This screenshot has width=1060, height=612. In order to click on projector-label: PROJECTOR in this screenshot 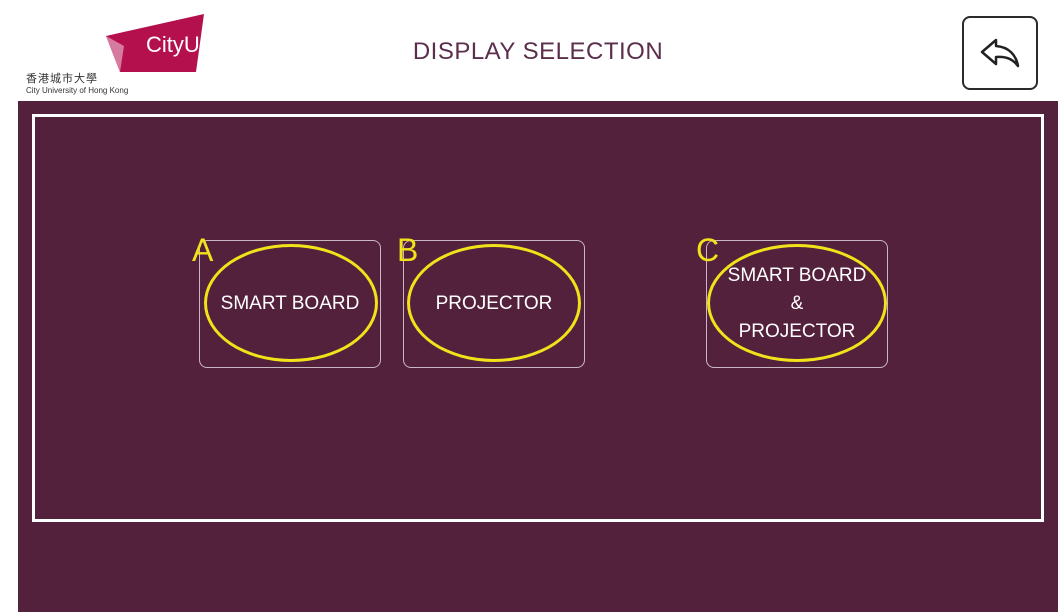, I will do `click(494, 303)`.